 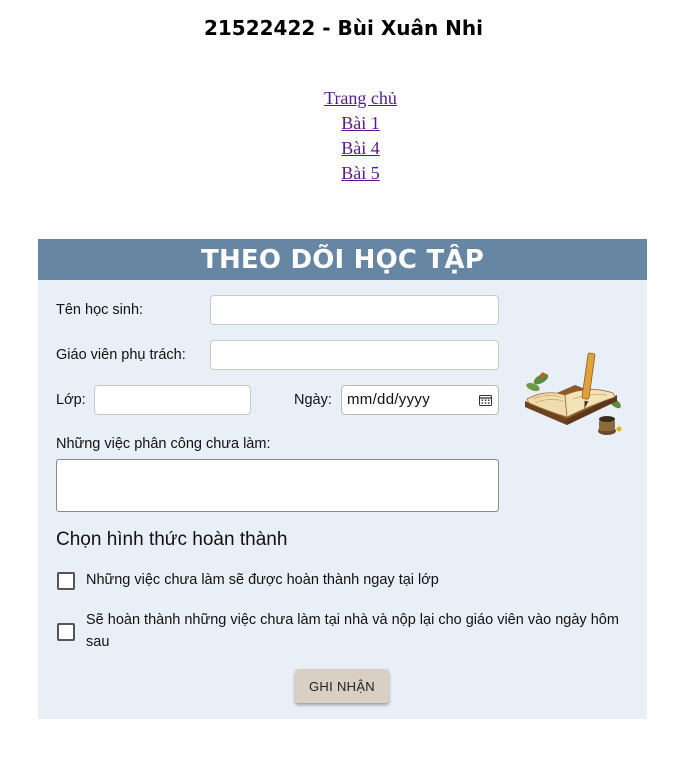 I want to click on teacher-label: Giáo viên phụ trách:, so click(x=121, y=355).